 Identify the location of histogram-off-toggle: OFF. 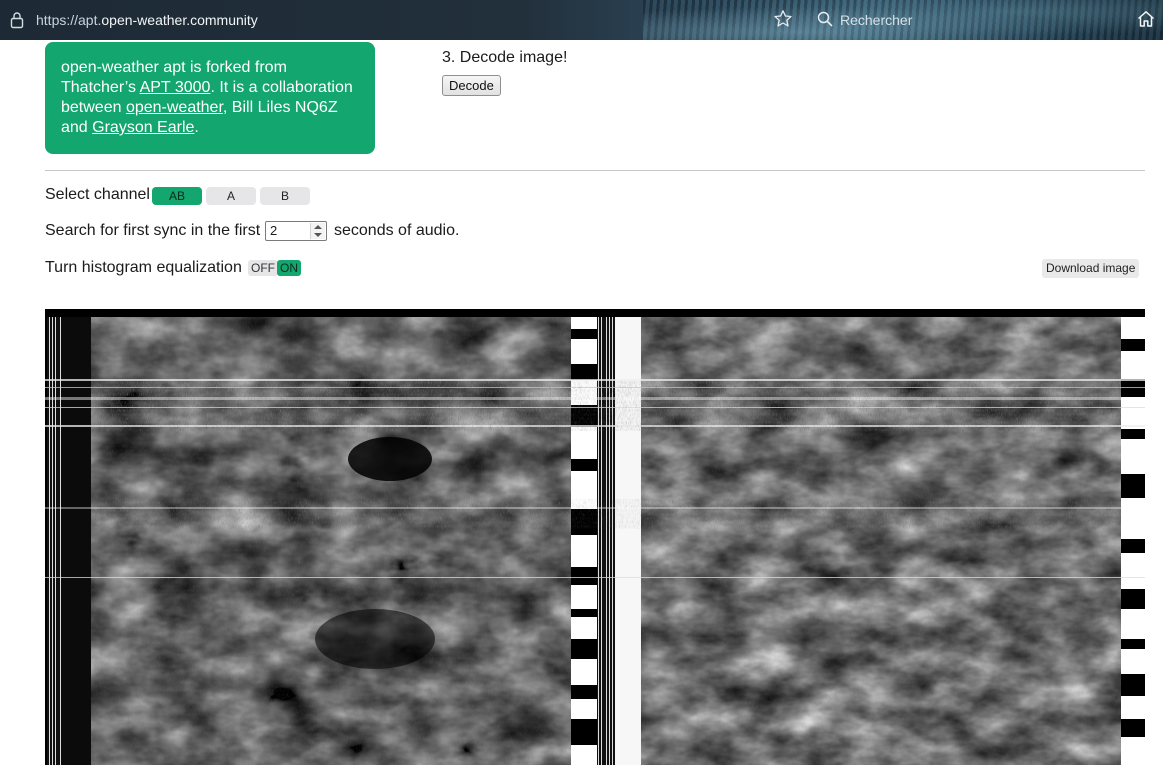
(263, 268).